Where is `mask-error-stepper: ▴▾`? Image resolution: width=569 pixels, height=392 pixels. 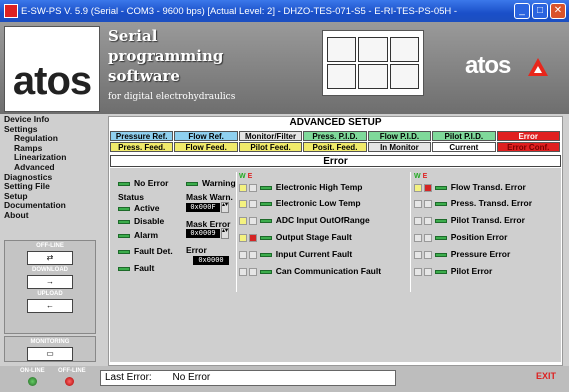
mask-error-stepper: ▴▾ is located at coordinates (225, 233).